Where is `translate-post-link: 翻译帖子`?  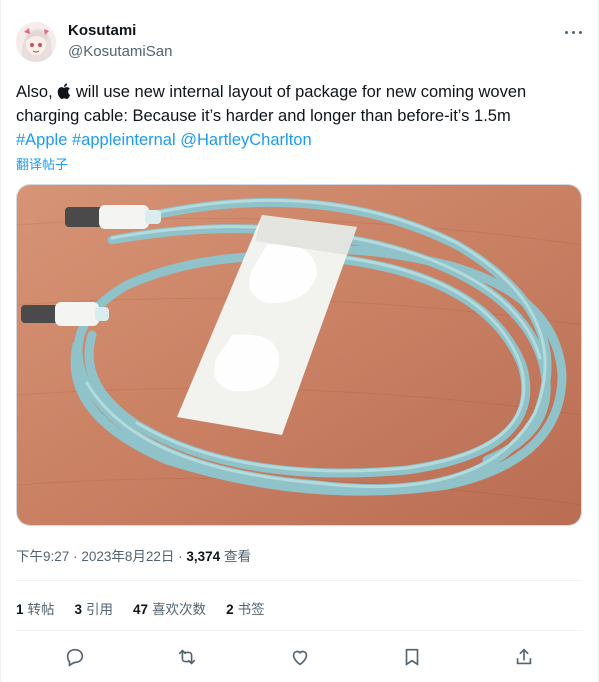 translate-post-link: 翻译帖子 is located at coordinates (42, 163).